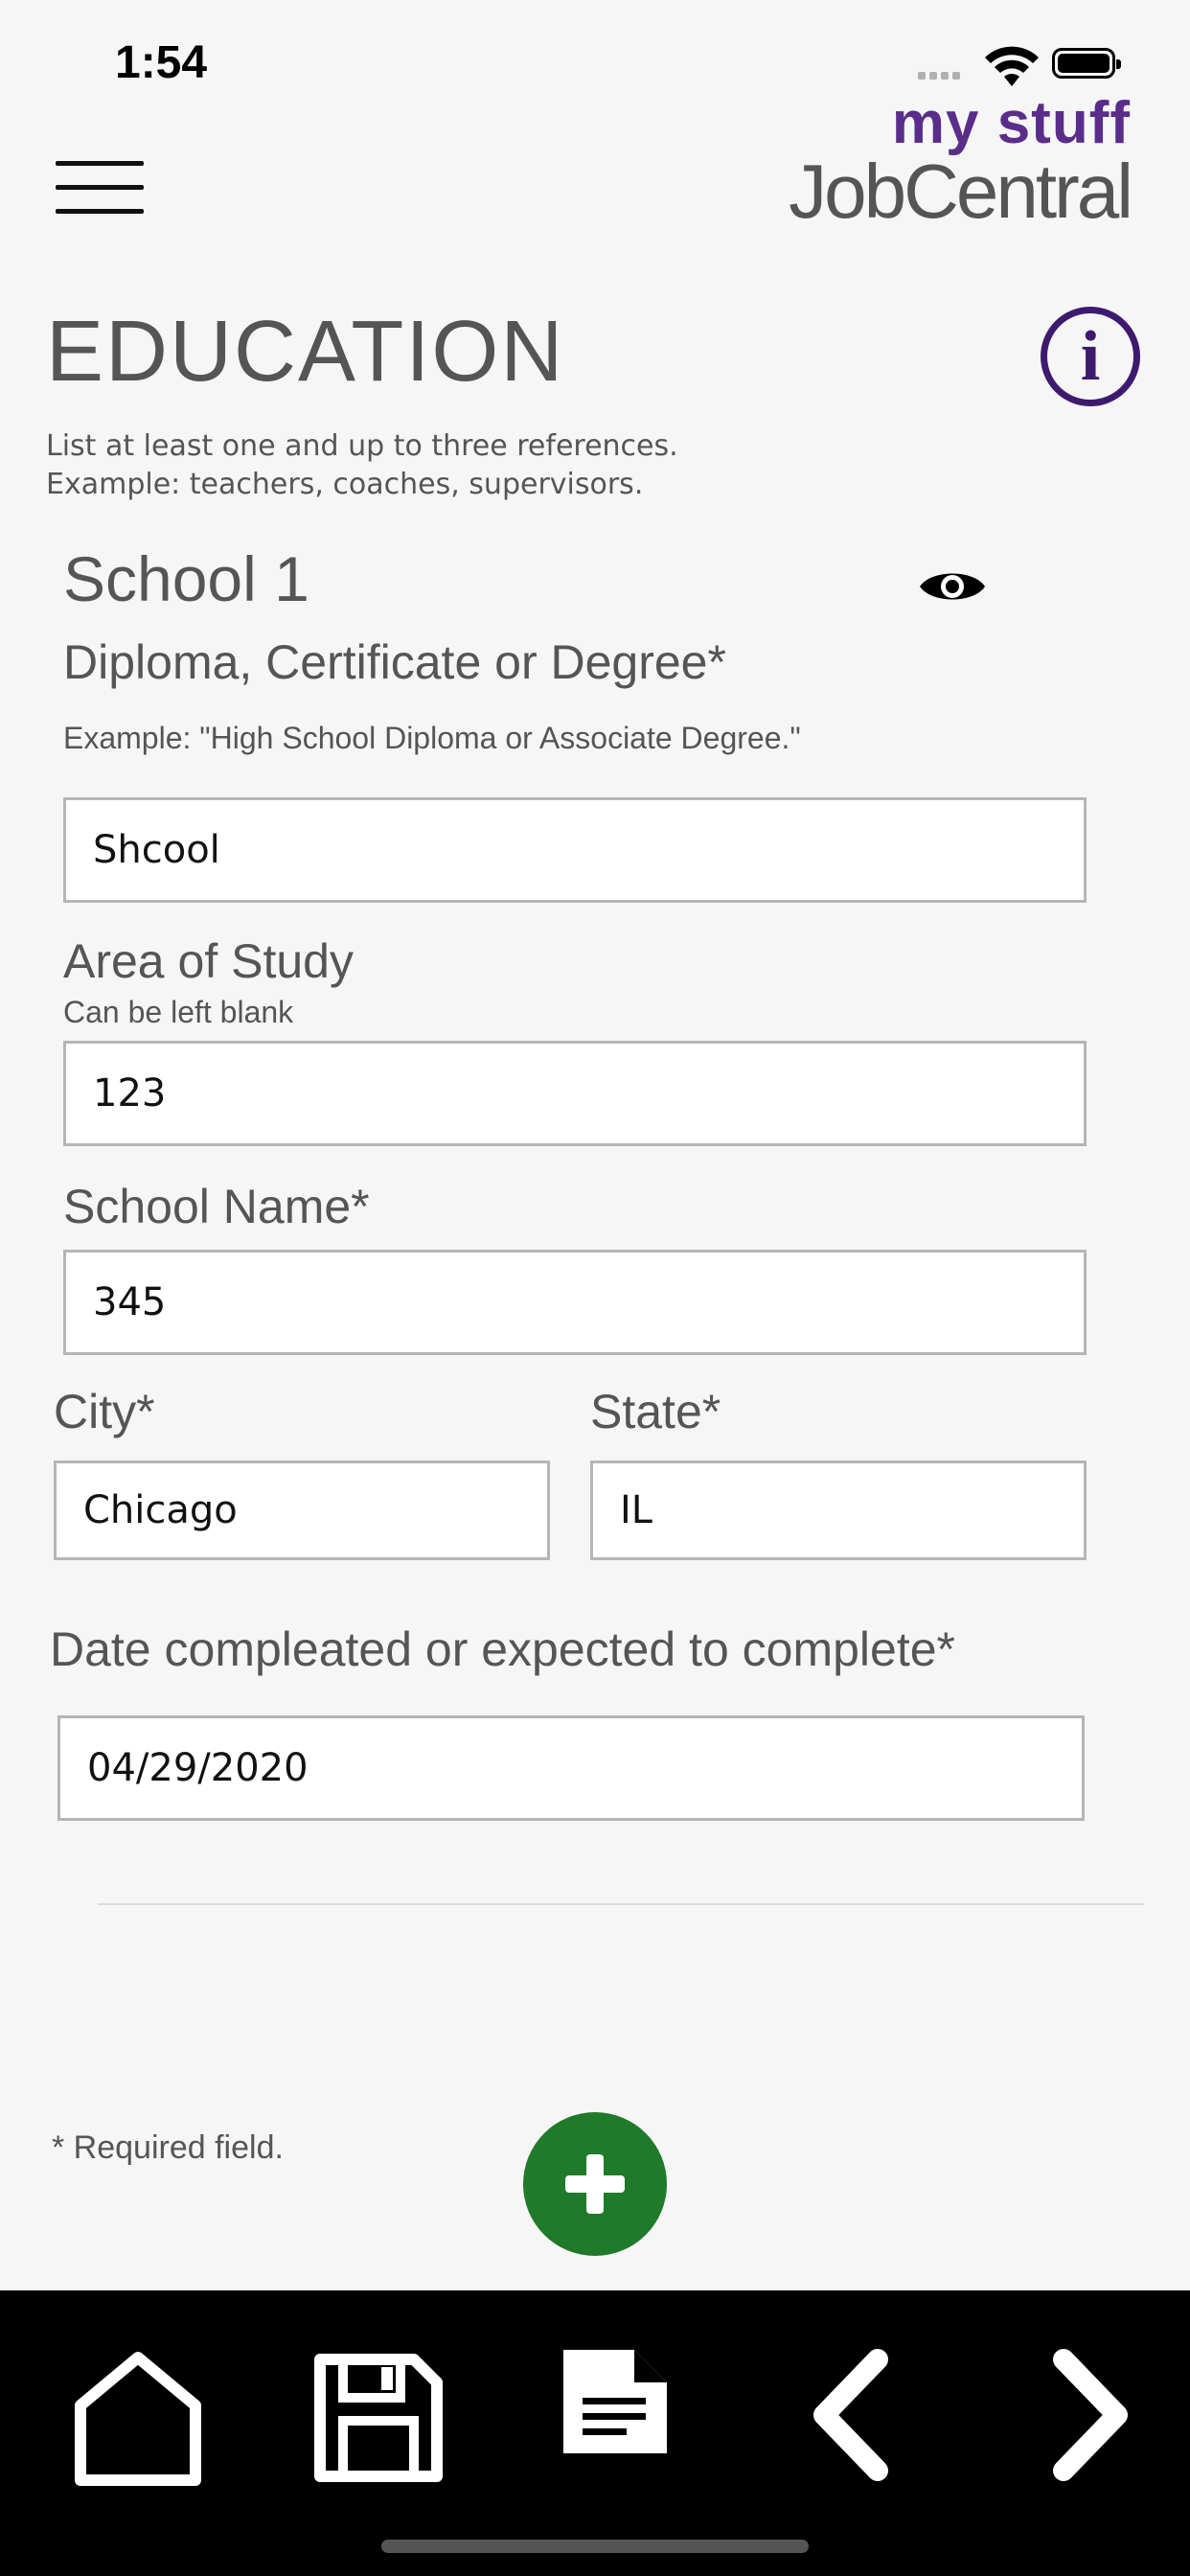 This screenshot has width=1190, height=2576. I want to click on menu-icon, so click(100, 188).